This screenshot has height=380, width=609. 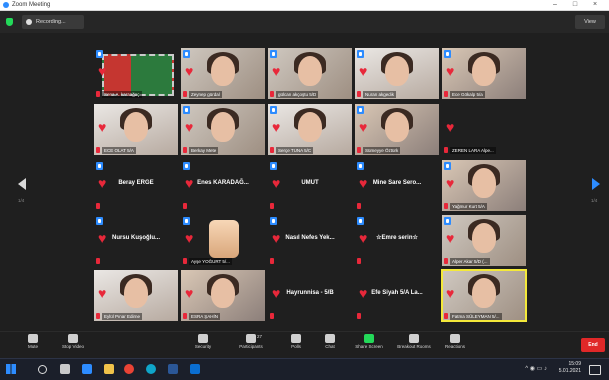 What do you see at coordinates (570, 368) in the screenshot?
I see `taskbar-clock: 15:09 5.01.2021` at bounding box center [570, 368].